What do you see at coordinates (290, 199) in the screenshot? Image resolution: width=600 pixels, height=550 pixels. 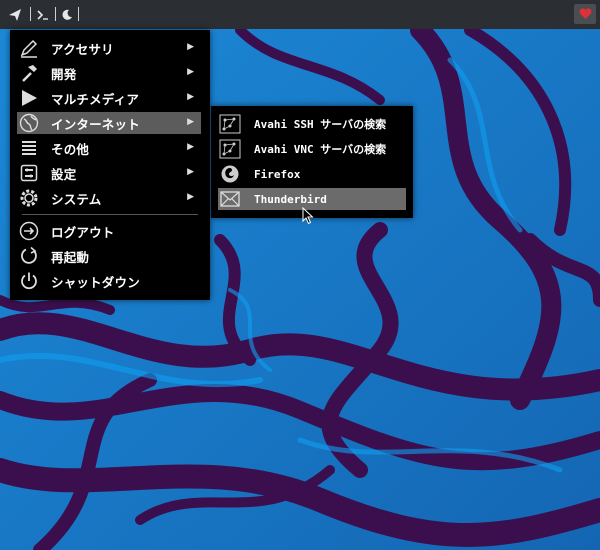 I see `submenu-item-label: Thunderbird` at bounding box center [290, 199].